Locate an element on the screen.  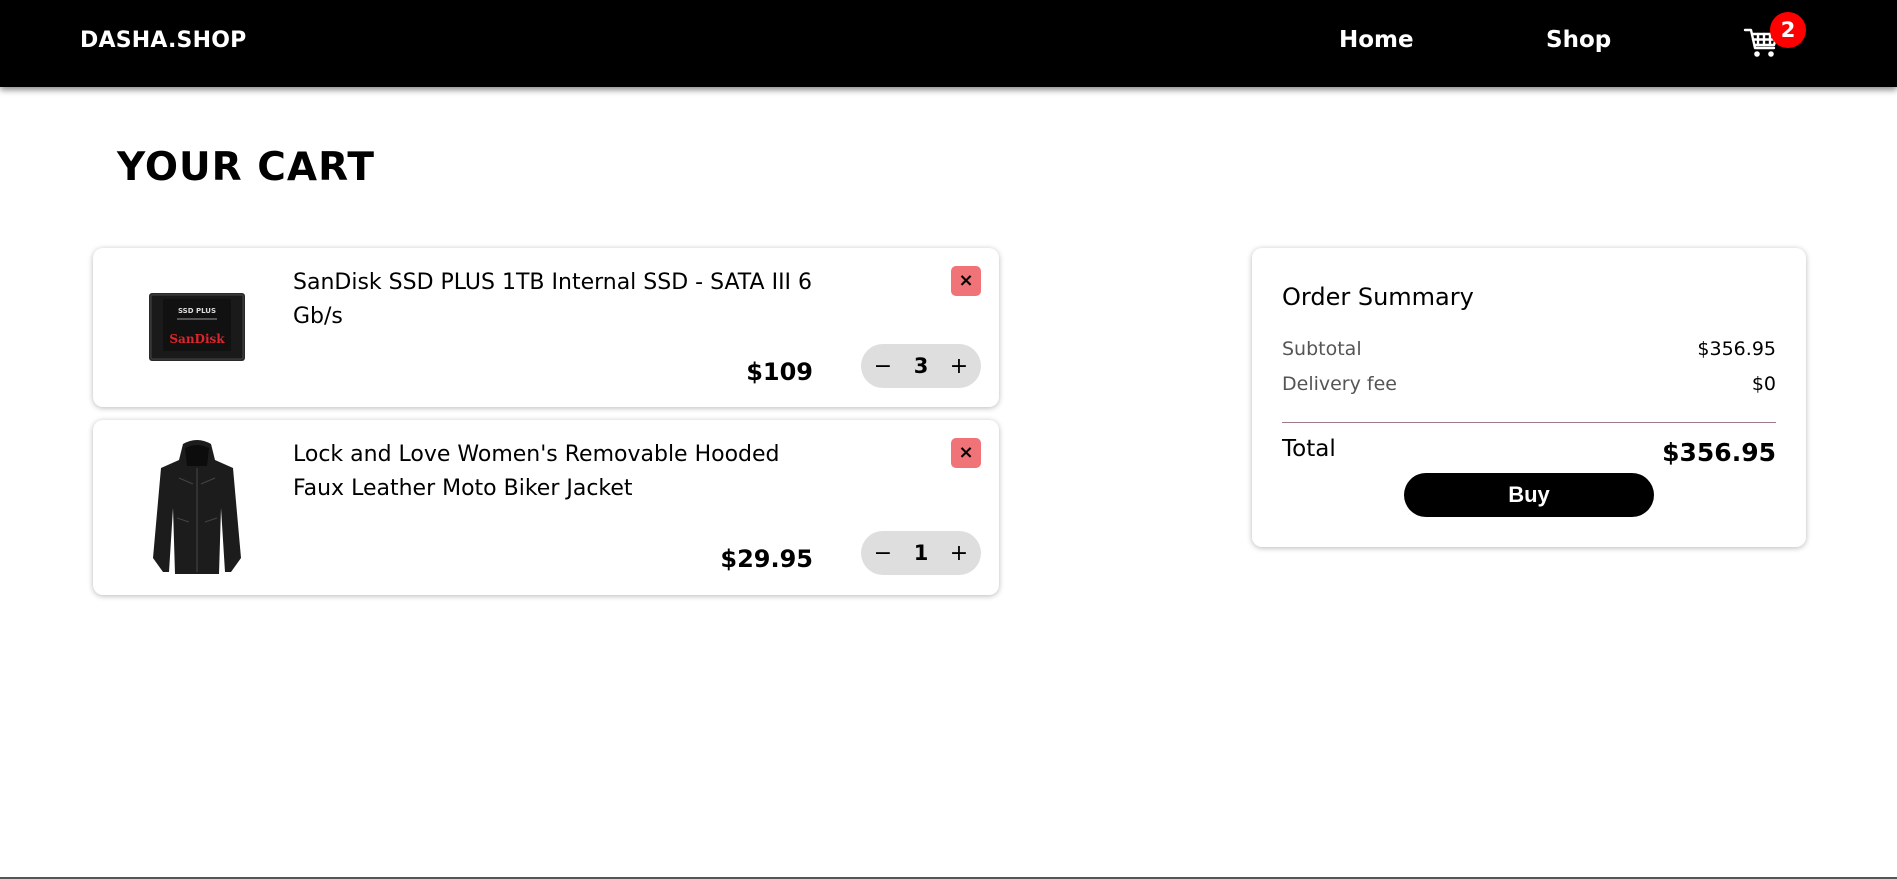
nav-home-link: Home is located at coordinates (1376, 40).